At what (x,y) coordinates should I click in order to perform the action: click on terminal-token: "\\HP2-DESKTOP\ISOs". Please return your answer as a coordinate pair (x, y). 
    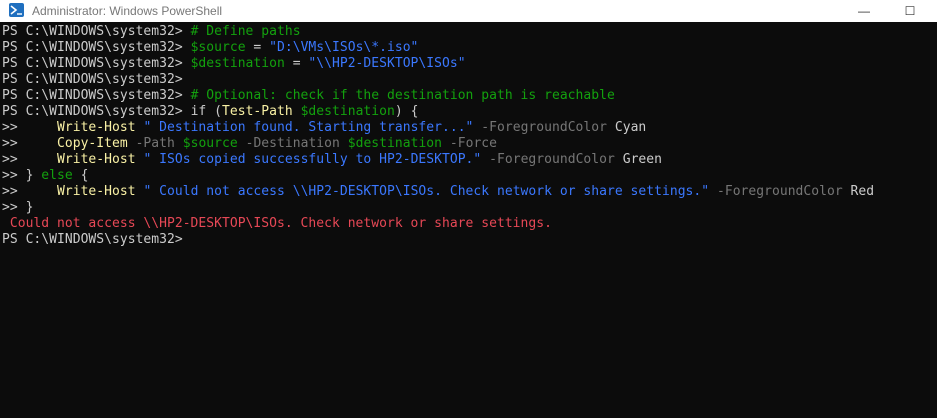
    Looking at the image, I should click on (387, 63).